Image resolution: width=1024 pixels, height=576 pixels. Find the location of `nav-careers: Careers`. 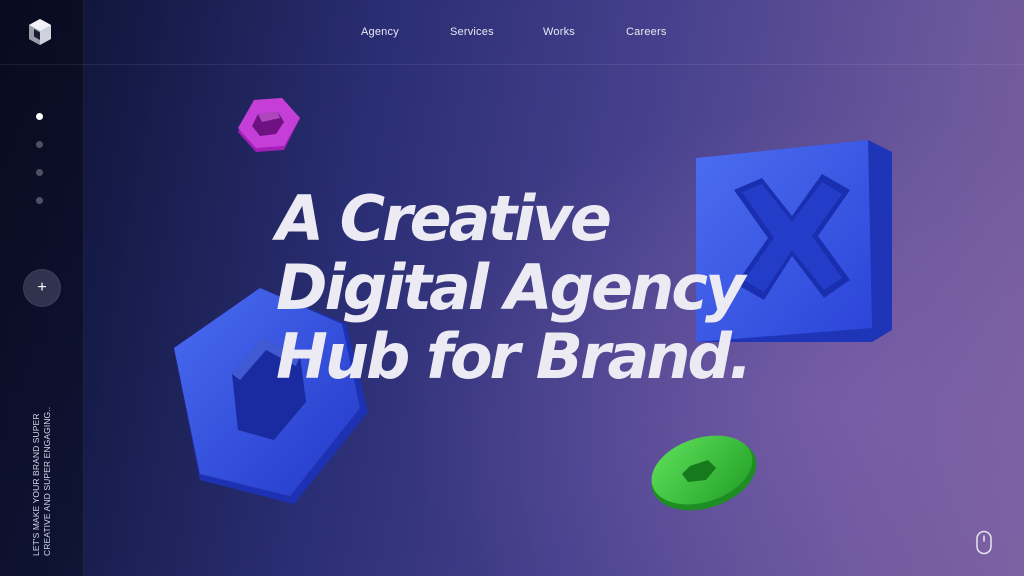

nav-careers: Careers is located at coordinates (646, 32).